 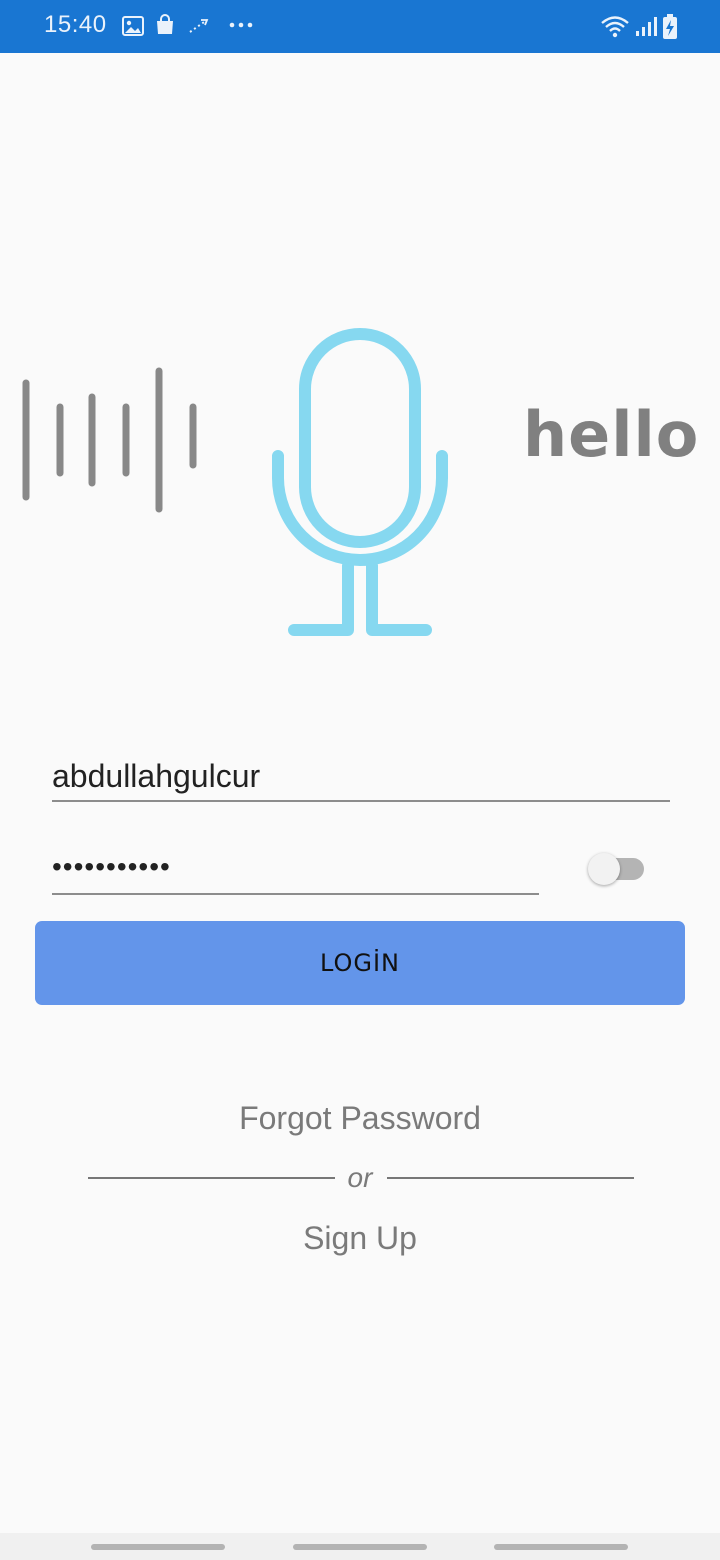 I want to click on microphone-icon, so click(x=360, y=482).